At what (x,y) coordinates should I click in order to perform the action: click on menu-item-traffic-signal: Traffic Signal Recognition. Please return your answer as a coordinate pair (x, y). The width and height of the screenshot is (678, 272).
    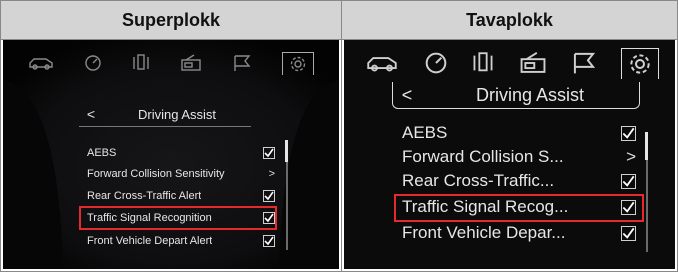
    Looking at the image, I should click on (181, 218).